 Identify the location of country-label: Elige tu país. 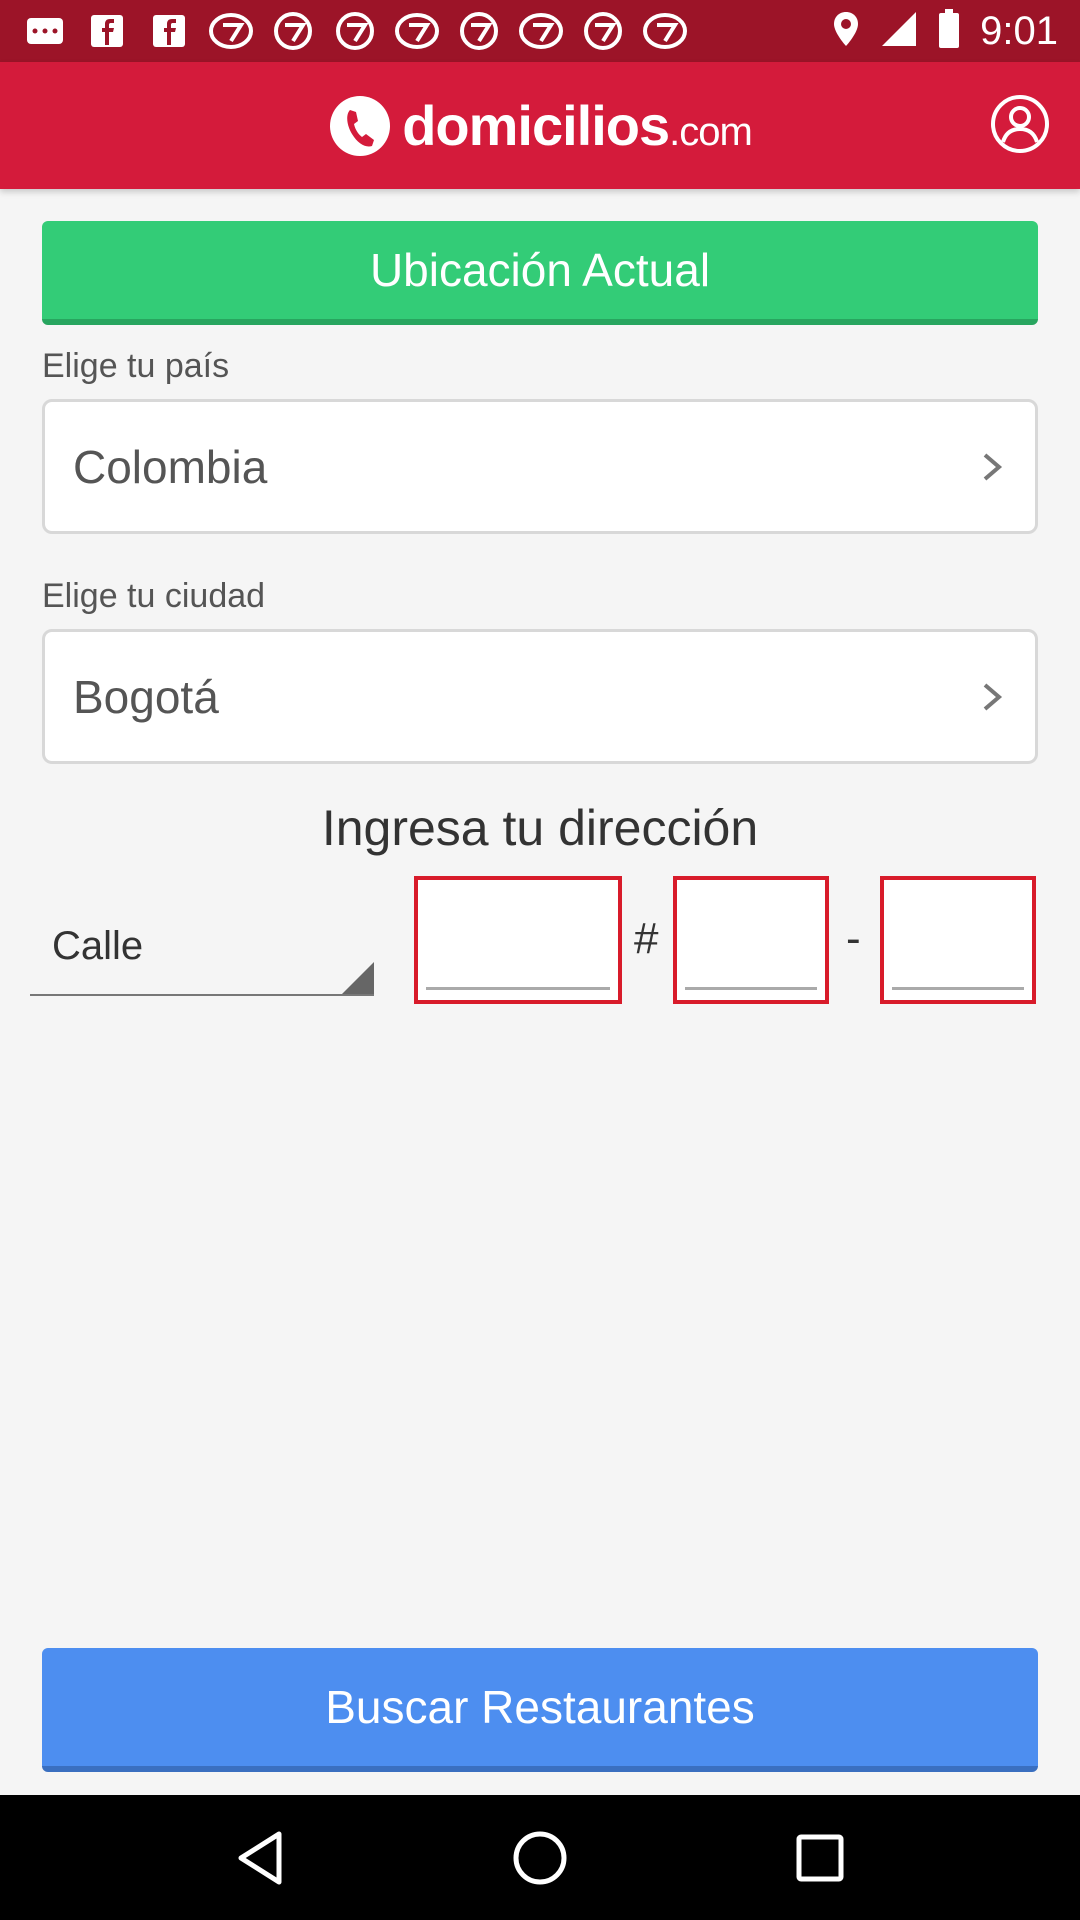
(136, 366).